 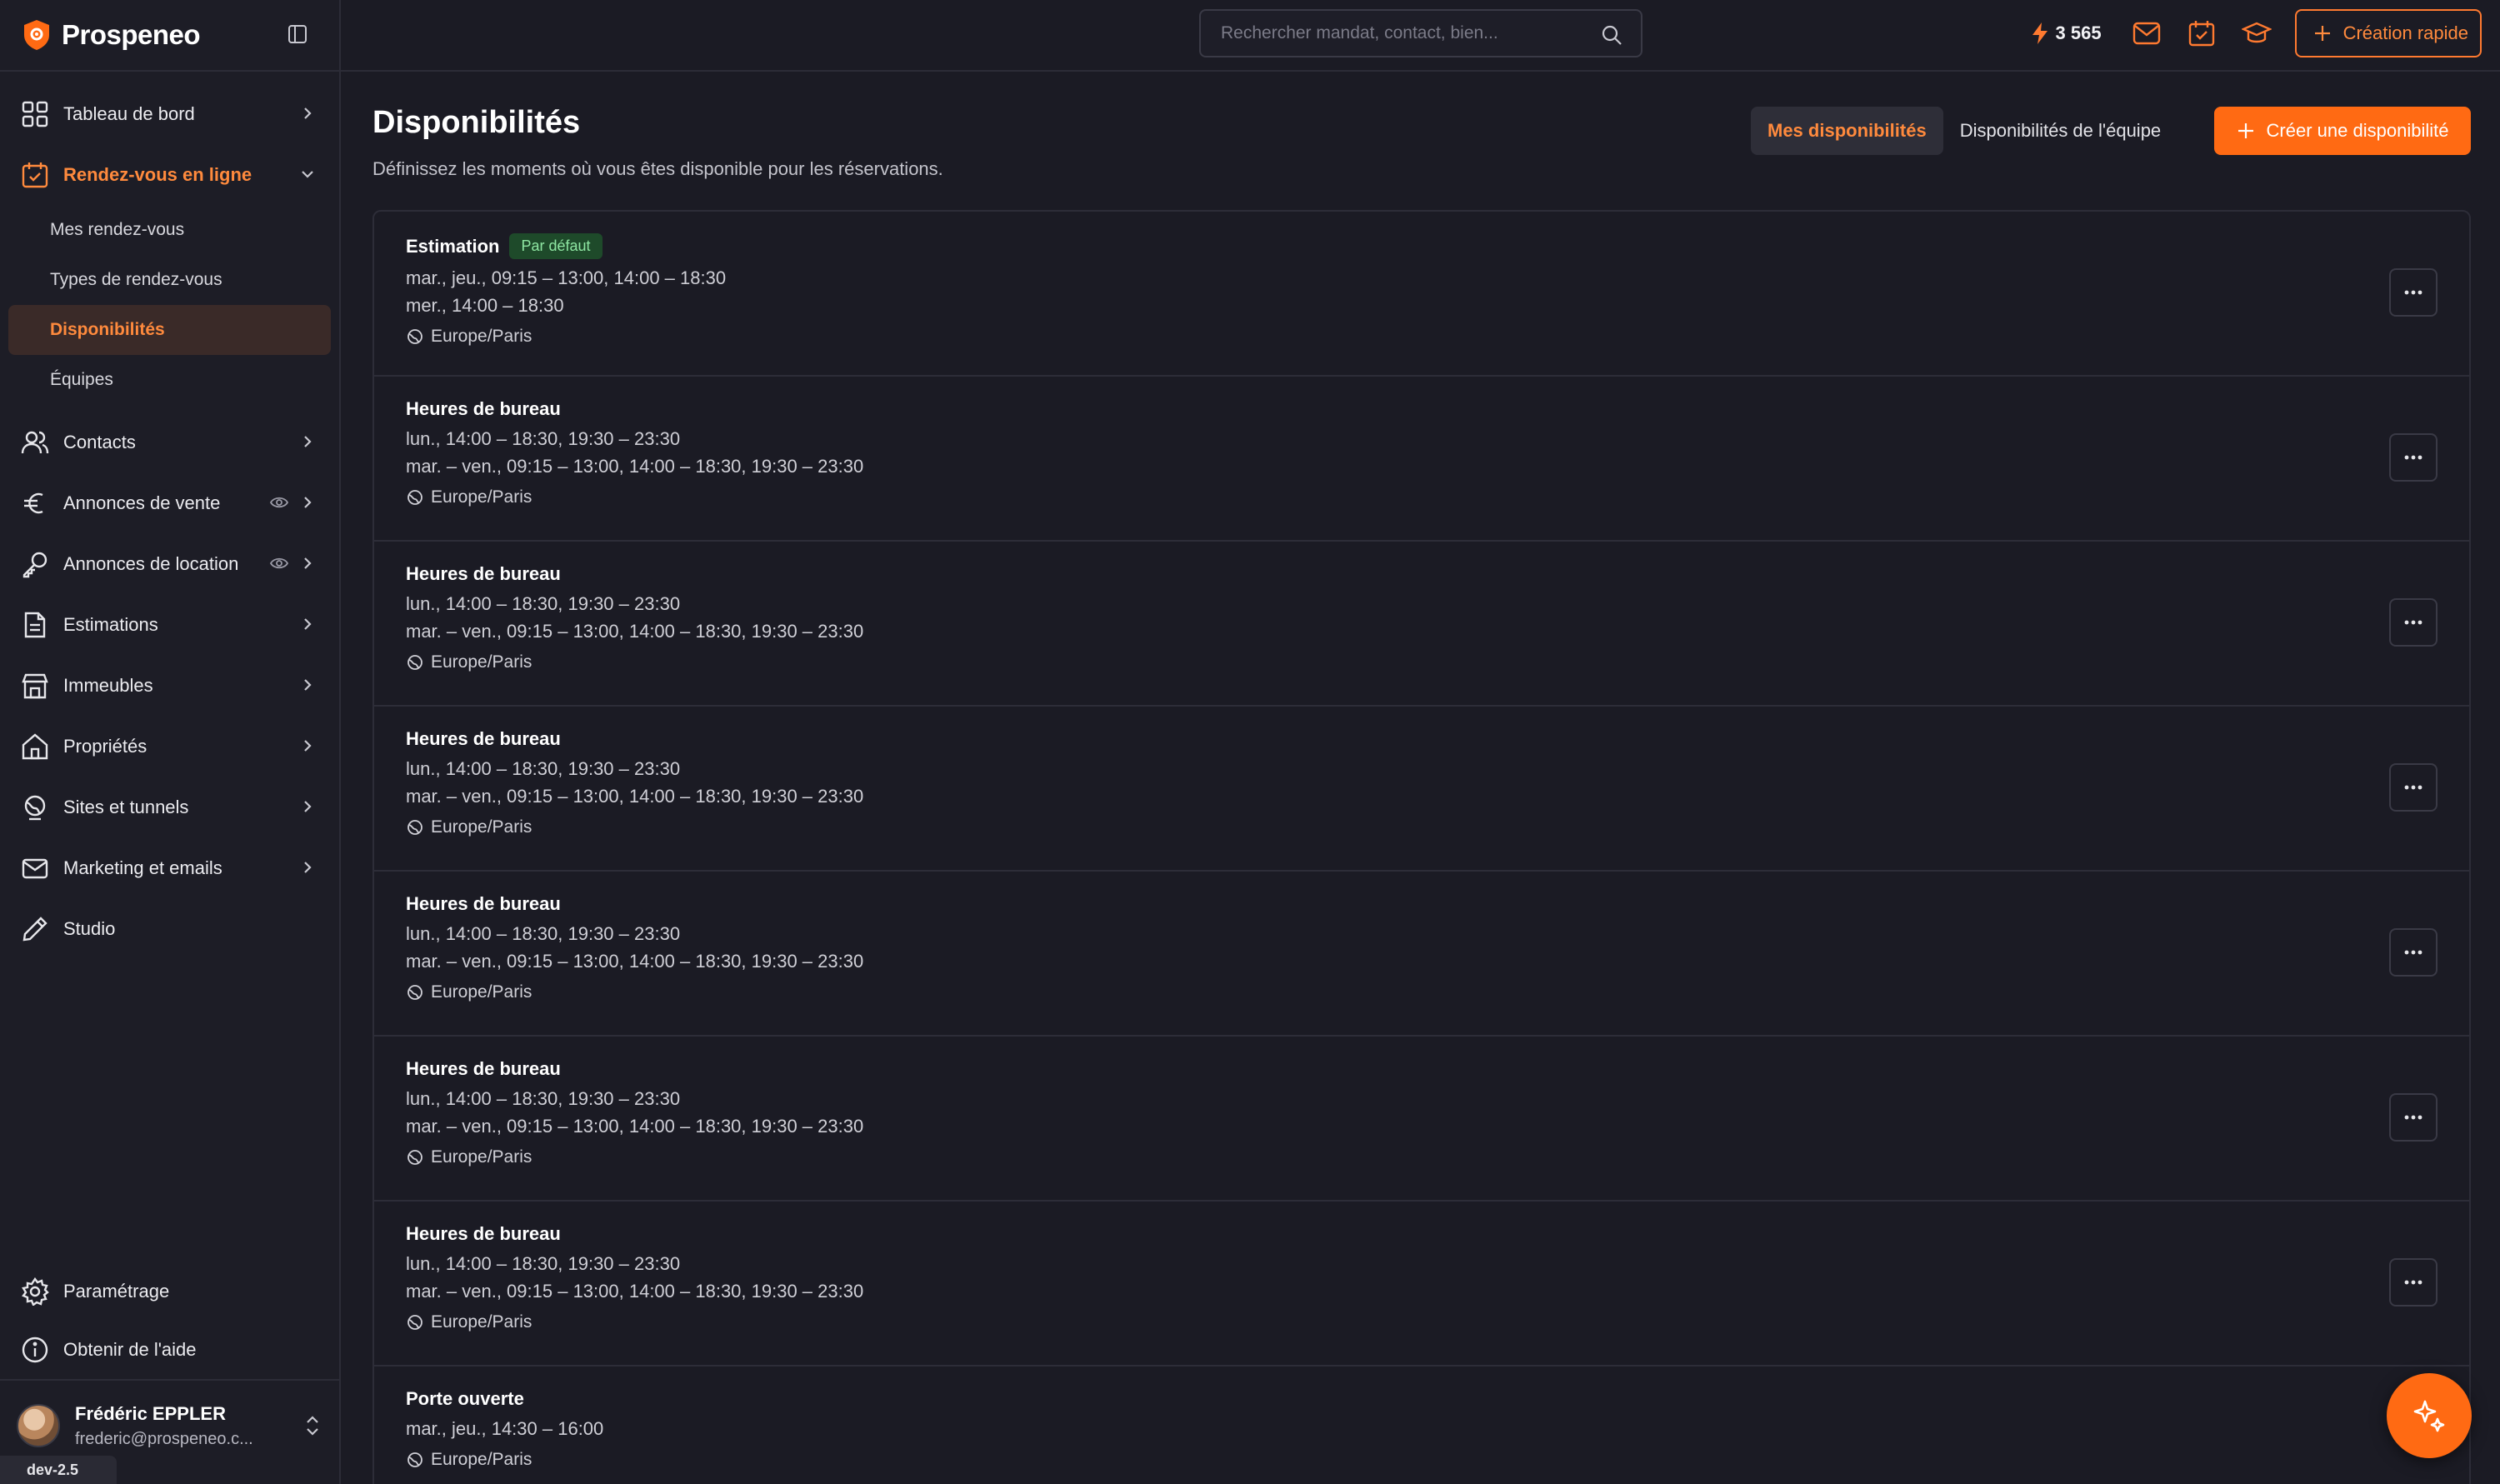 I want to click on tab-disponibilites-equipe: Disponibilités de l'équipe, so click(x=2060, y=131).